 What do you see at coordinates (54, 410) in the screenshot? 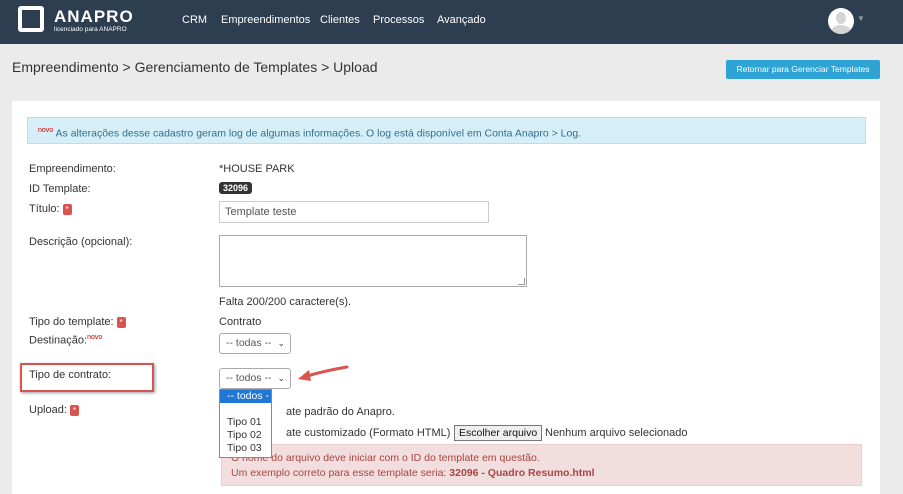
I see `upload-label: Upload: *` at bounding box center [54, 410].